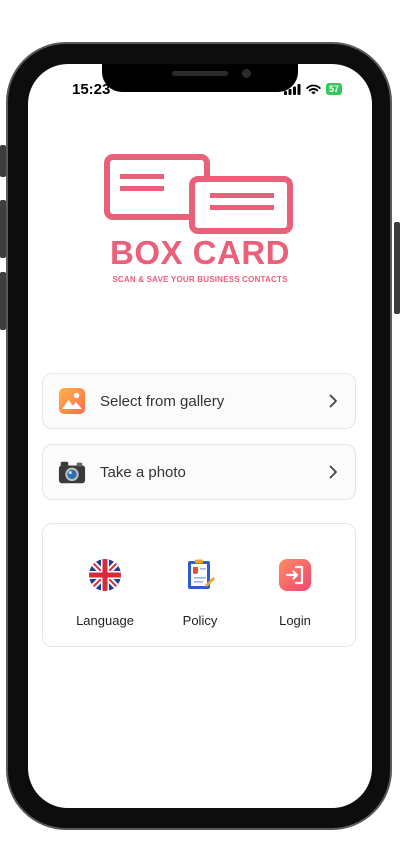 The height and width of the screenshot is (866, 400). Describe the element at coordinates (200, 73) in the screenshot. I see `speaker-grille` at that location.